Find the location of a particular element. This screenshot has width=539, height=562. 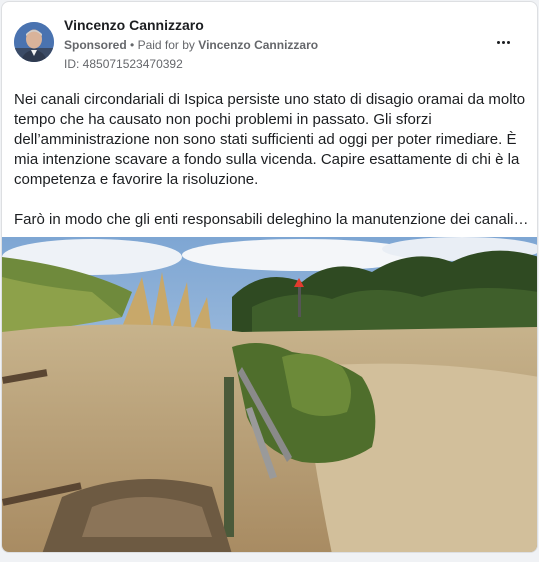

sponsored-label: Sponsored is located at coordinates (95, 45).